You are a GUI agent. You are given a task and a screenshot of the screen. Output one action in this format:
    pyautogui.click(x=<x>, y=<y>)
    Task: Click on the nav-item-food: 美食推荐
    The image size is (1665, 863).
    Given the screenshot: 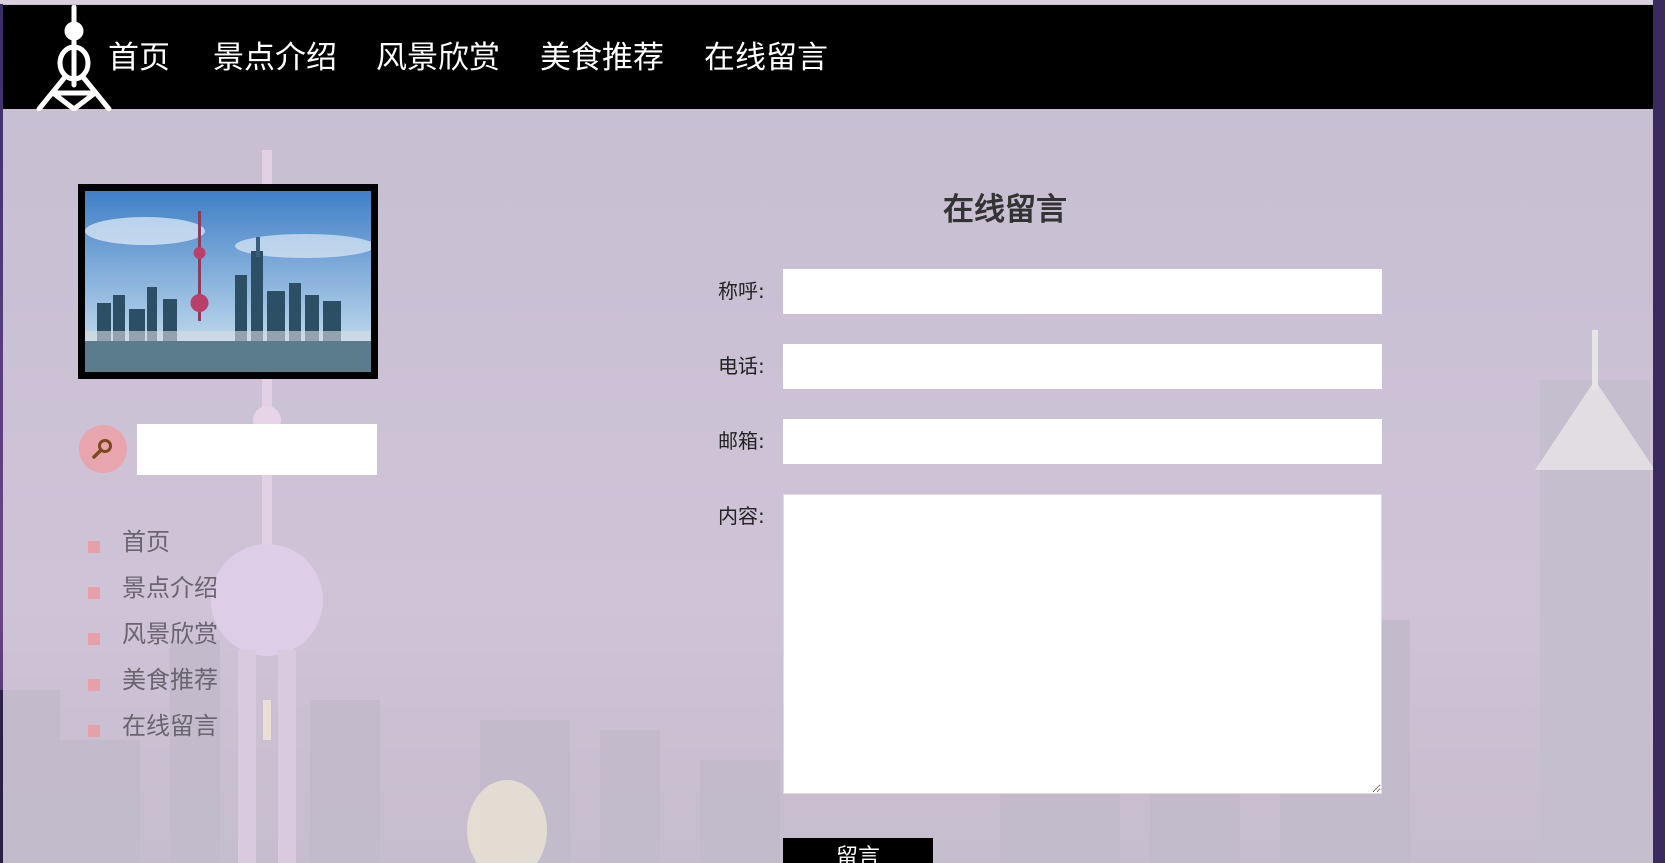 What is the action you would take?
    pyautogui.click(x=602, y=58)
    